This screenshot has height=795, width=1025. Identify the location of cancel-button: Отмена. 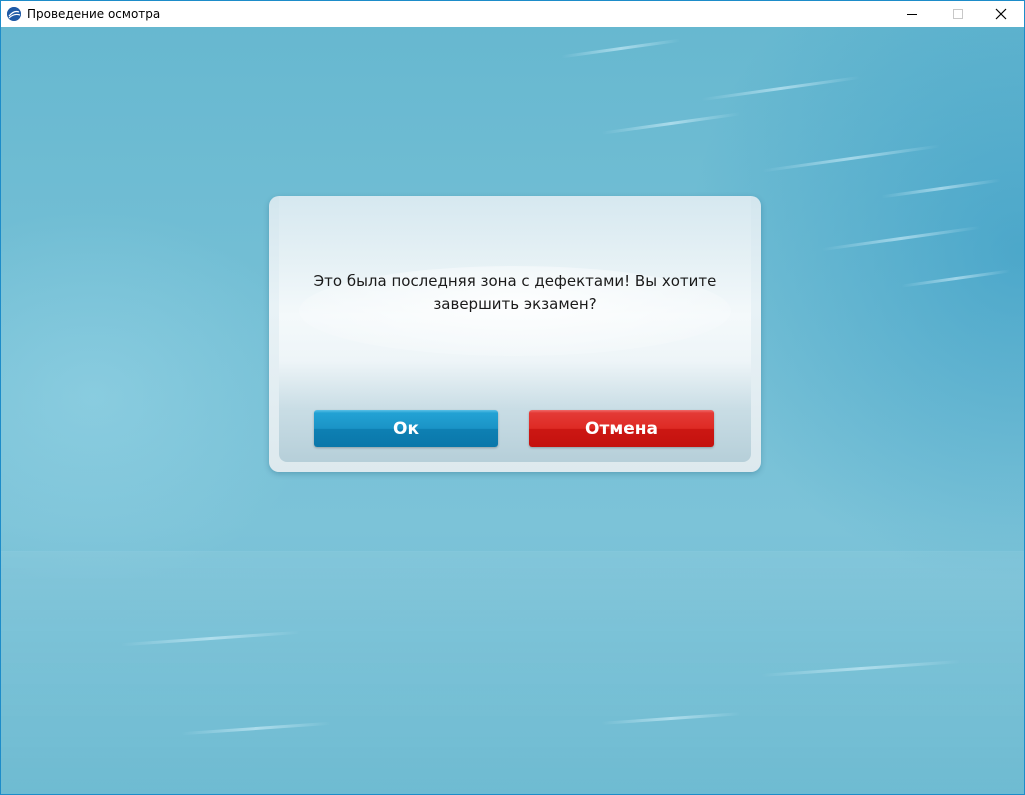
(621, 428).